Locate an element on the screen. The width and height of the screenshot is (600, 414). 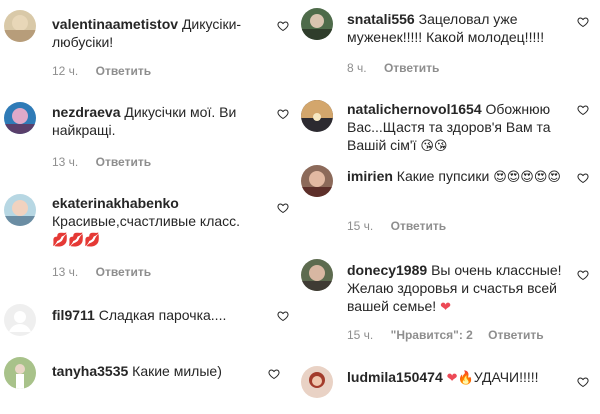
comment-emoji: ❤ is located at coordinates (445, 307).